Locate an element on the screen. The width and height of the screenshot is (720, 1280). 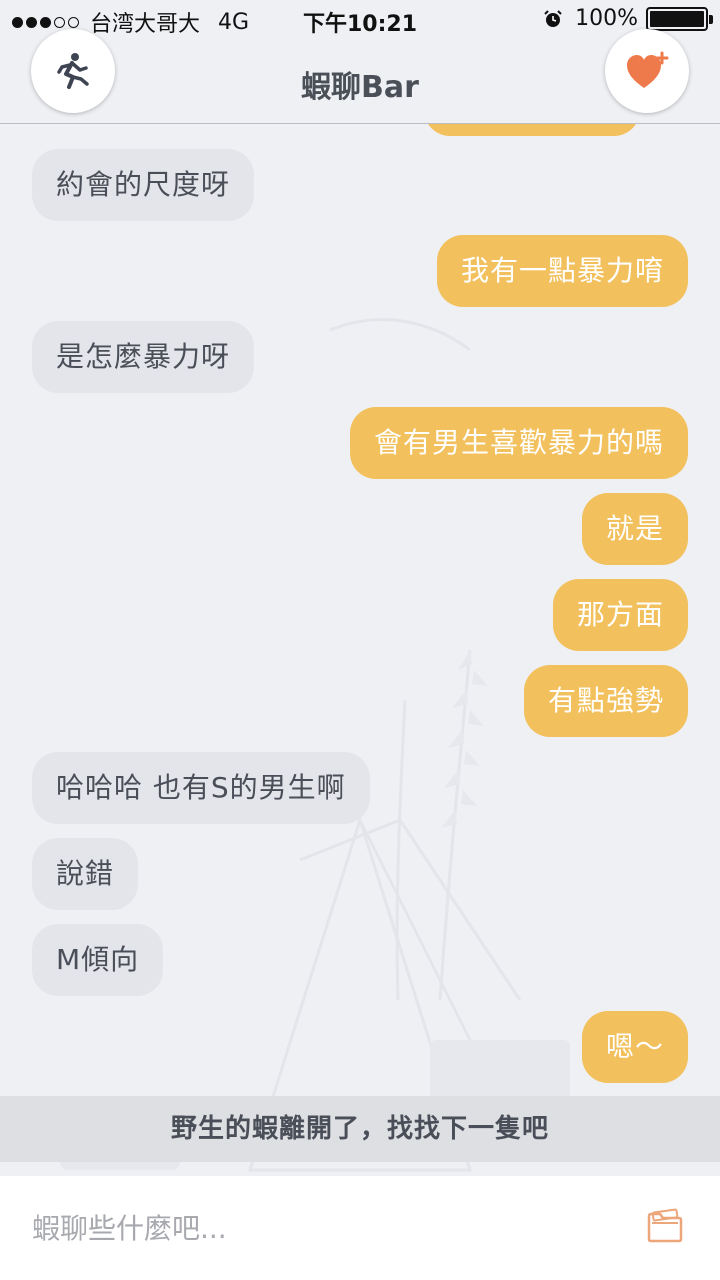
heart-plus-icon is located at coordinates (648, 69).